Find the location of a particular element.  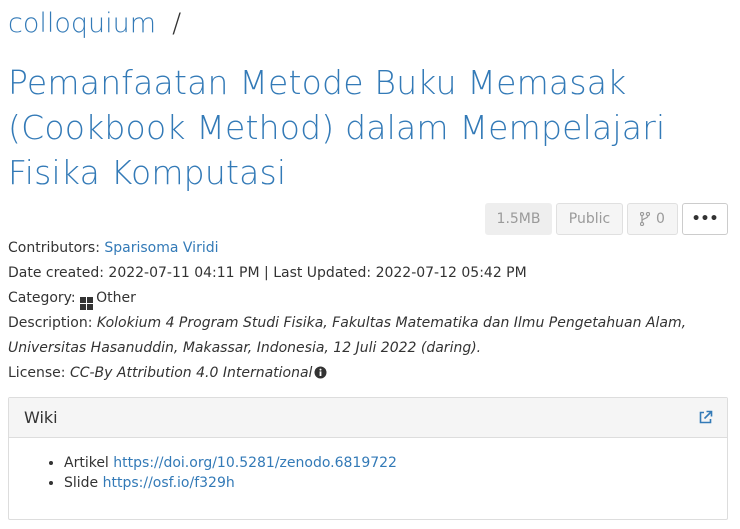

external-link-icon is located at coordinates (705, 417).